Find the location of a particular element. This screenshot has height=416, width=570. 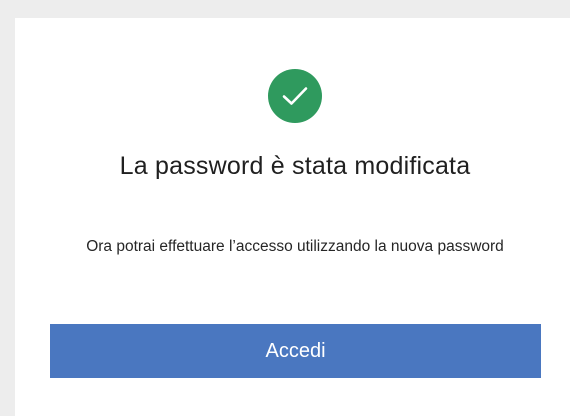

login-button: Accedi is located at coordinates (295, 351).